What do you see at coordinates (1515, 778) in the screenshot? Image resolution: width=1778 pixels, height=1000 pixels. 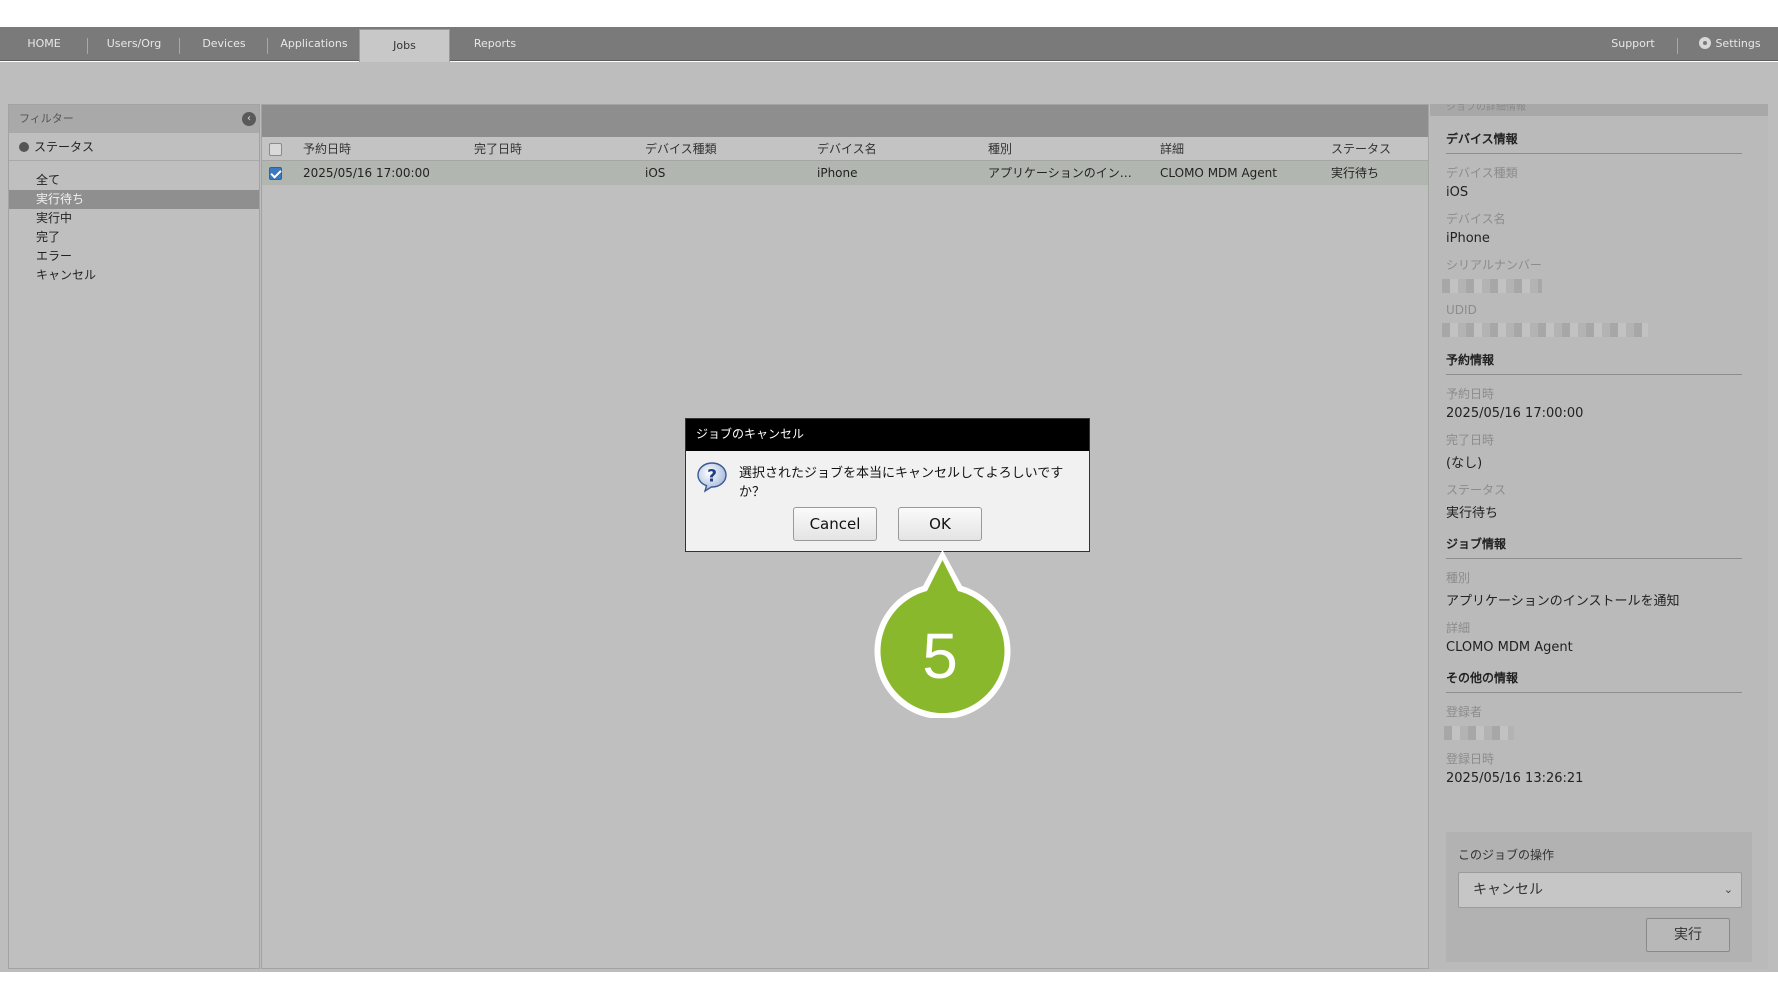 I see `registered-value: 2025/05/16 13:26:21` at bounding box center [1515, 778].